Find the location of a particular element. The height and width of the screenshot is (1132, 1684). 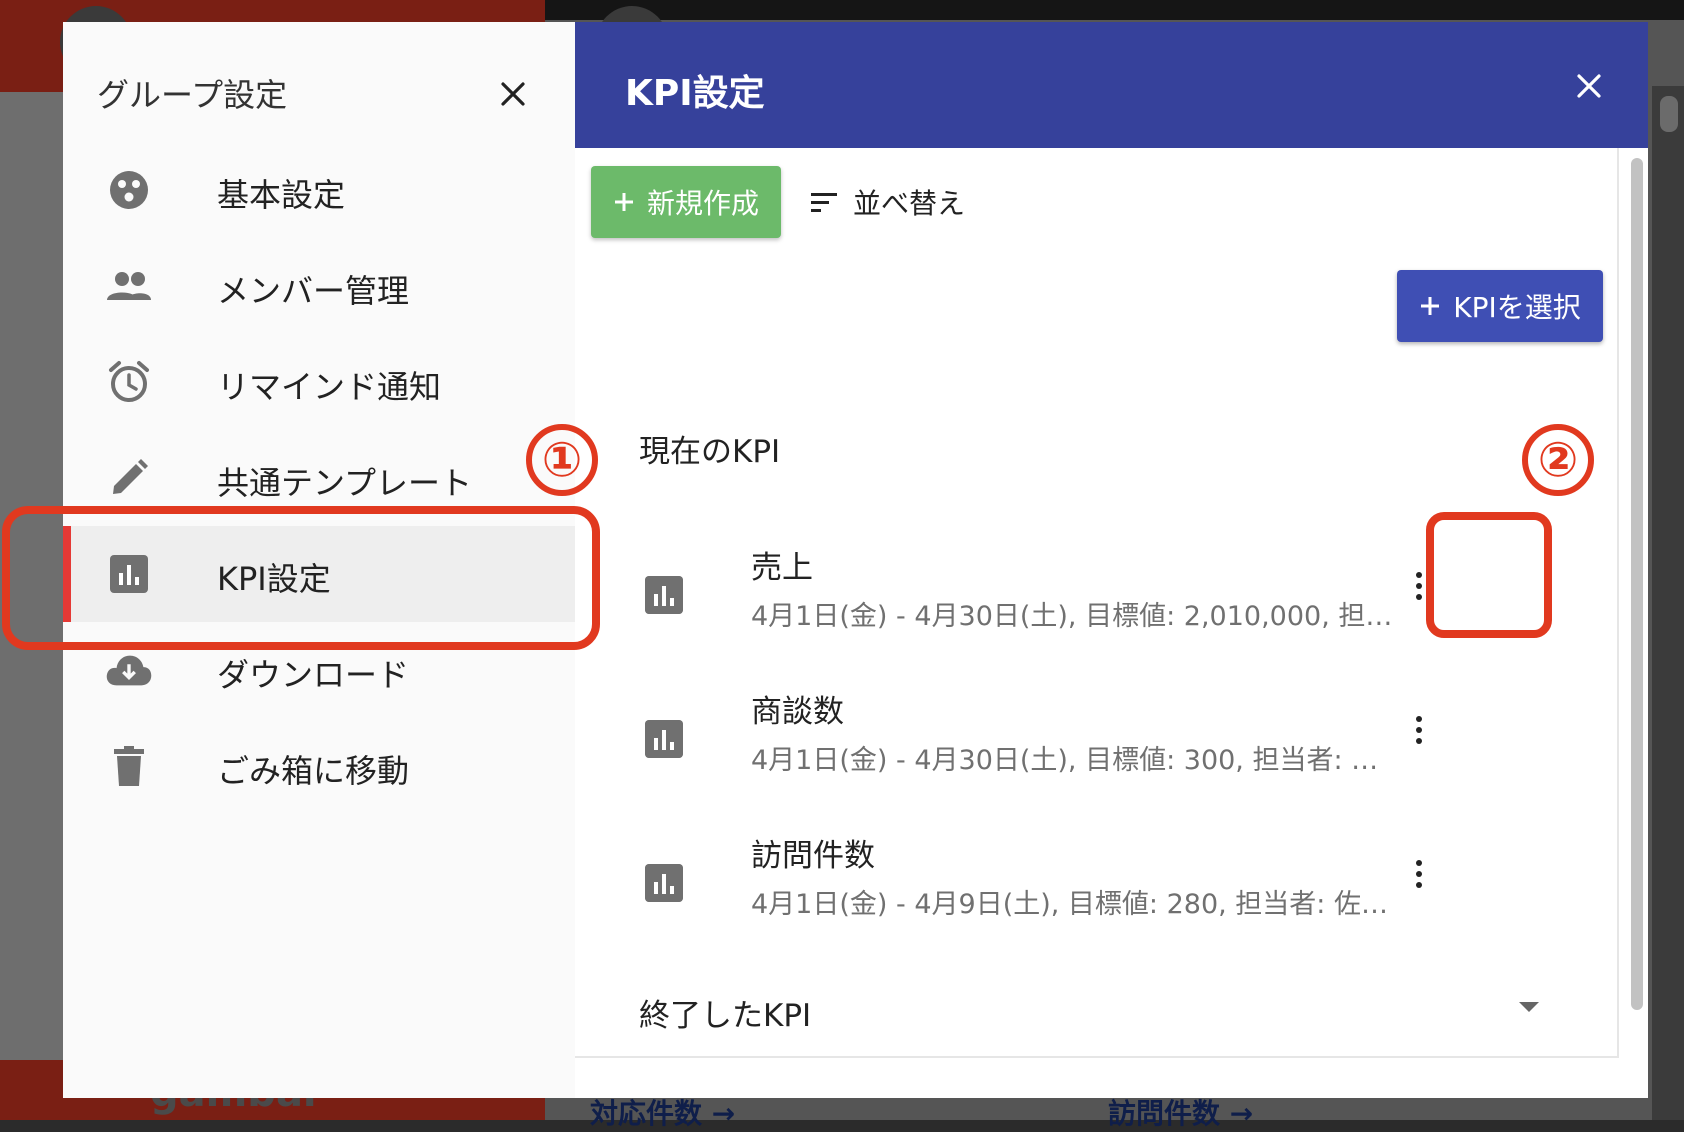

menu-item-label: 共通テンプレート is located at coordinates (345, 483).